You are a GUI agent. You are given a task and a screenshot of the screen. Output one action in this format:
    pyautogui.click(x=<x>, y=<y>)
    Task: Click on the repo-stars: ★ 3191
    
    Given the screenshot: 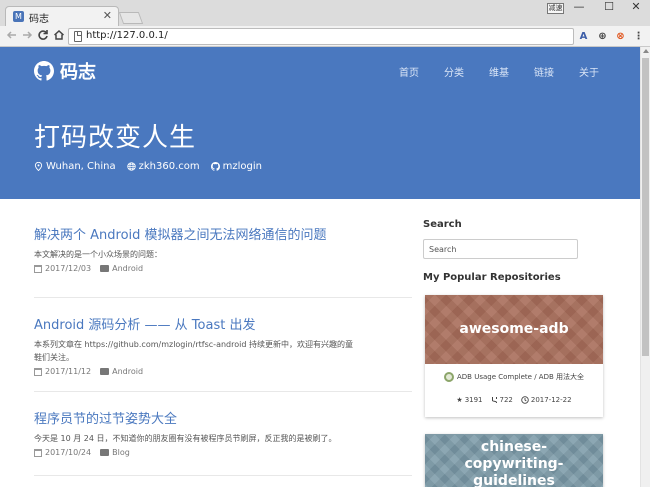 What is the action you would take?
    pyautogui.click(x=469, y=400)
    